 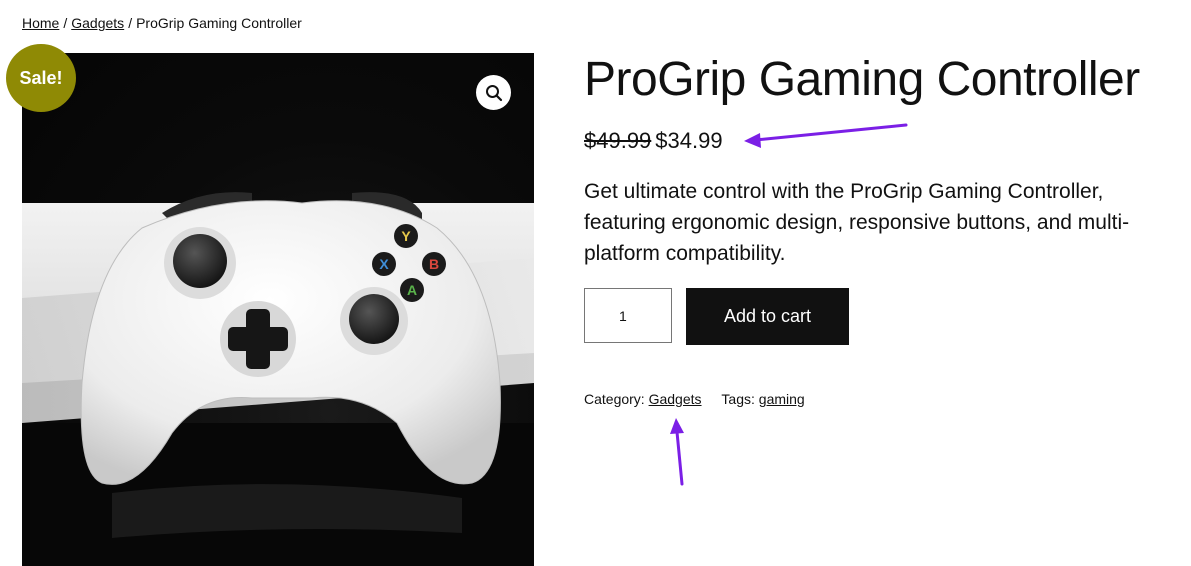 I want to click on category-label: Category:, so click(x=614, y=399).